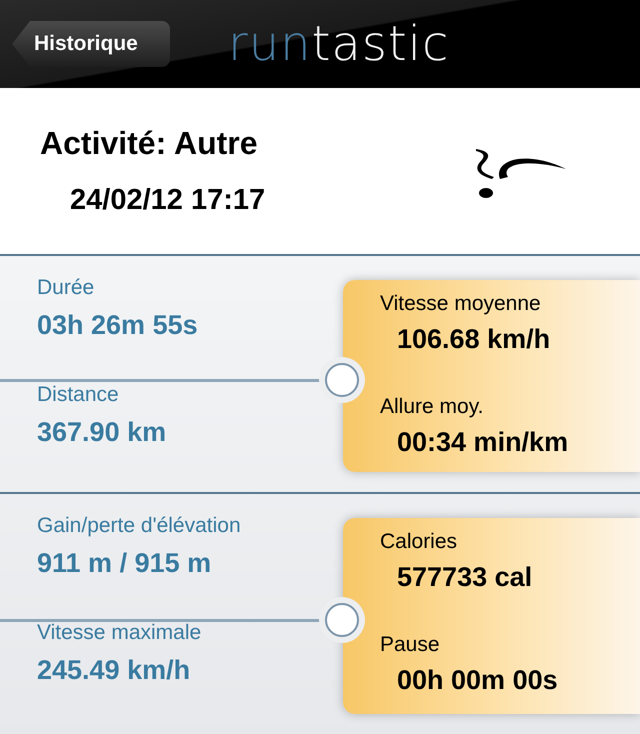 The height and width of the screenshot is (734, 640). I want to click on stat-value: 00:34 min/km, so click(483, 442).